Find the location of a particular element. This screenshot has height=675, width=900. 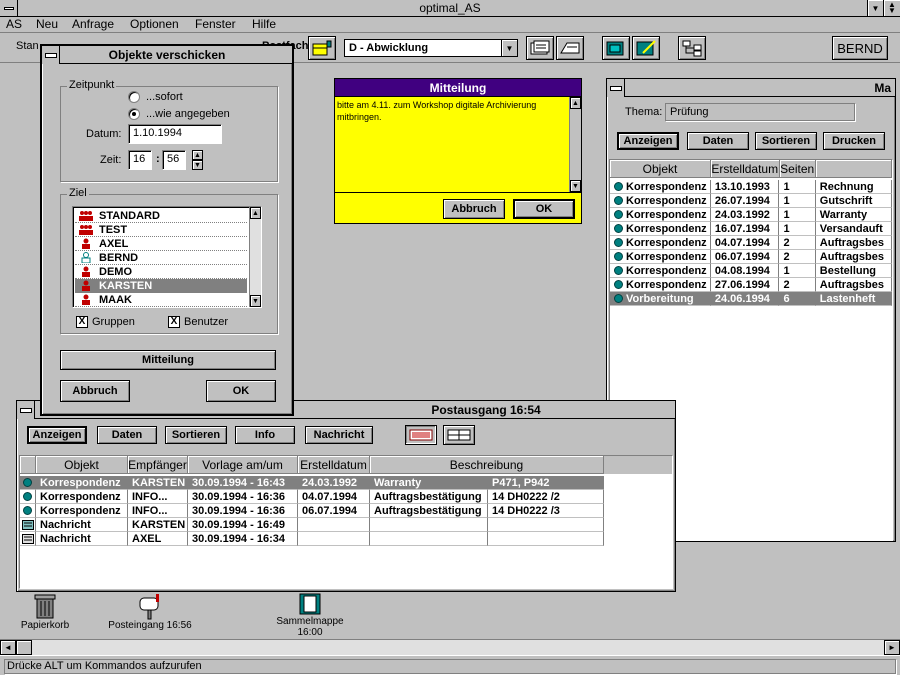

radio-wie-angegeben-label: ...wie angegeben is located at coordinates (188, 114).